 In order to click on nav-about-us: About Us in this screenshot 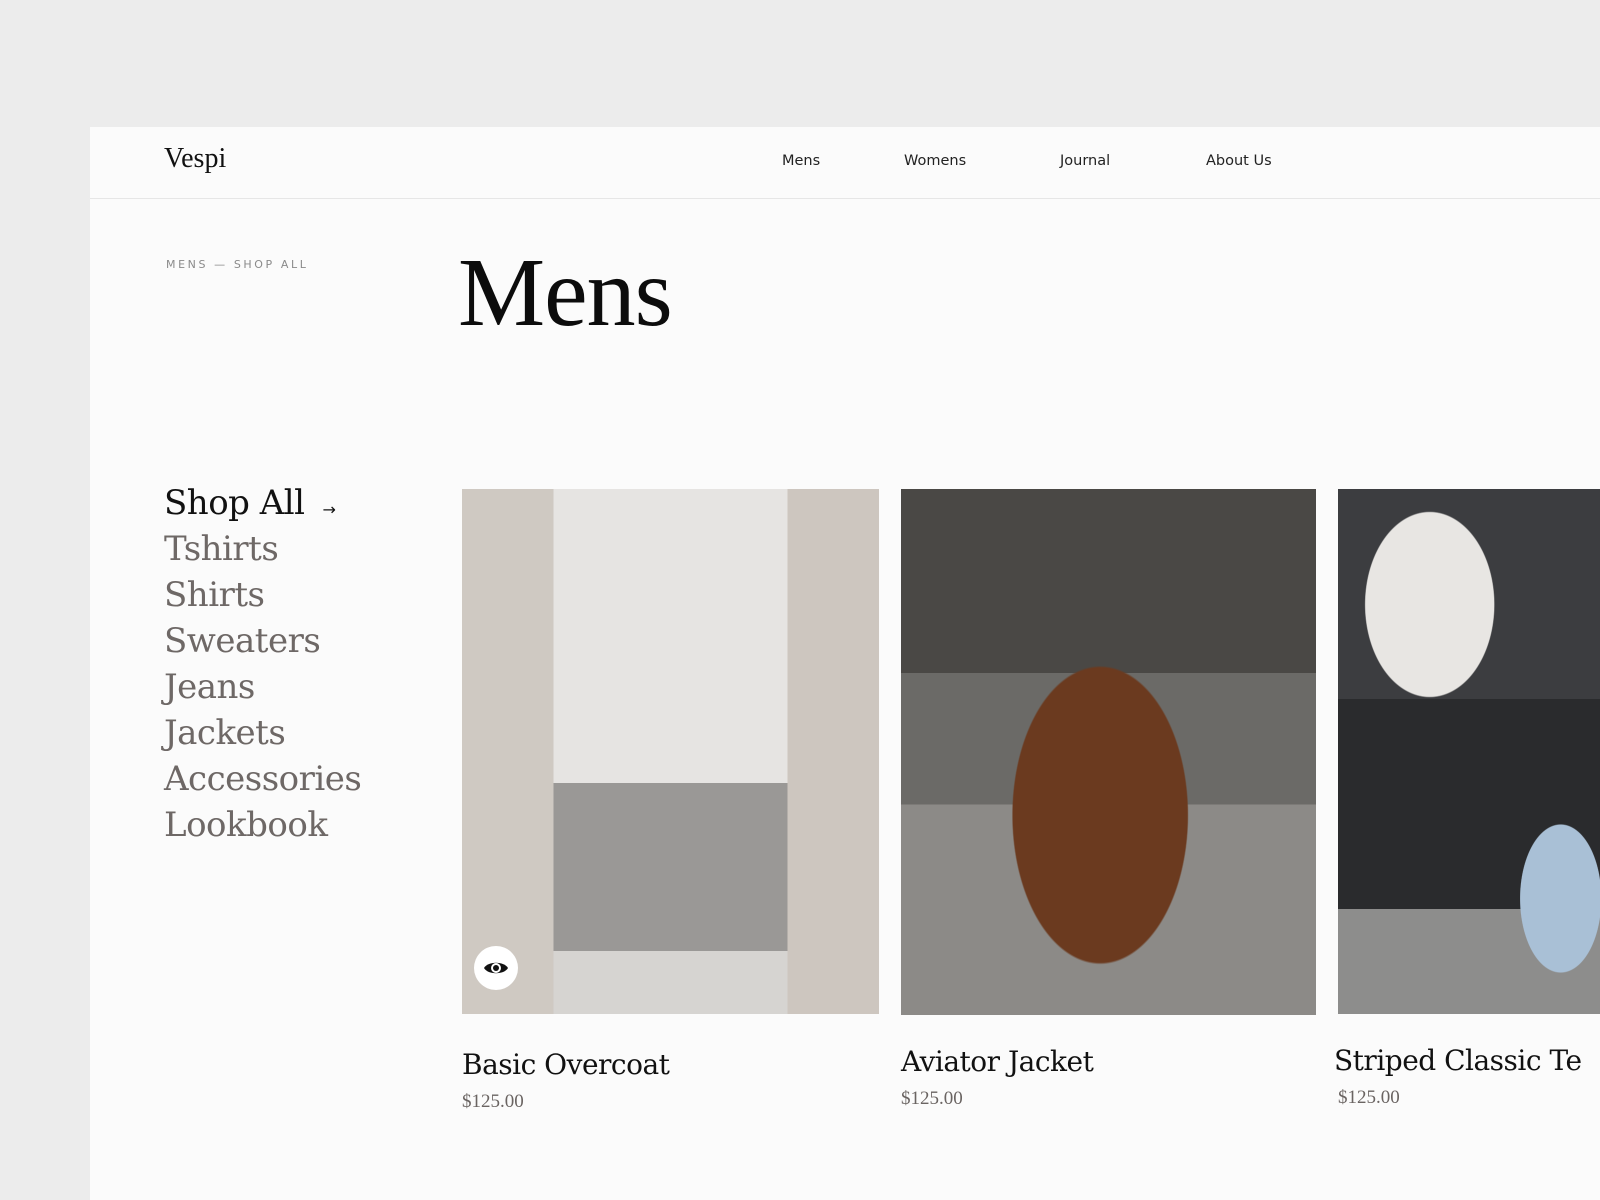, I will do `click(1239, 161)`.